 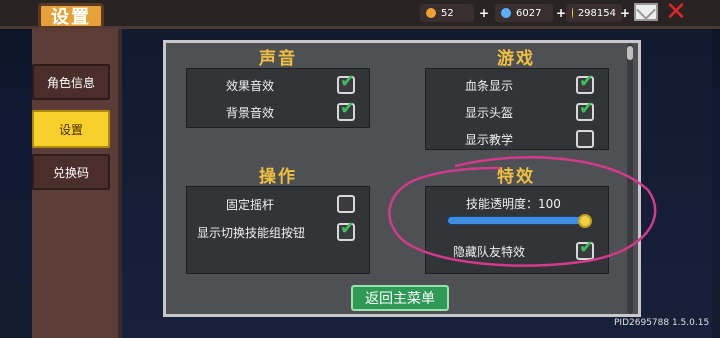 I want to click on highlight-circle, so click(x=522, y=211).